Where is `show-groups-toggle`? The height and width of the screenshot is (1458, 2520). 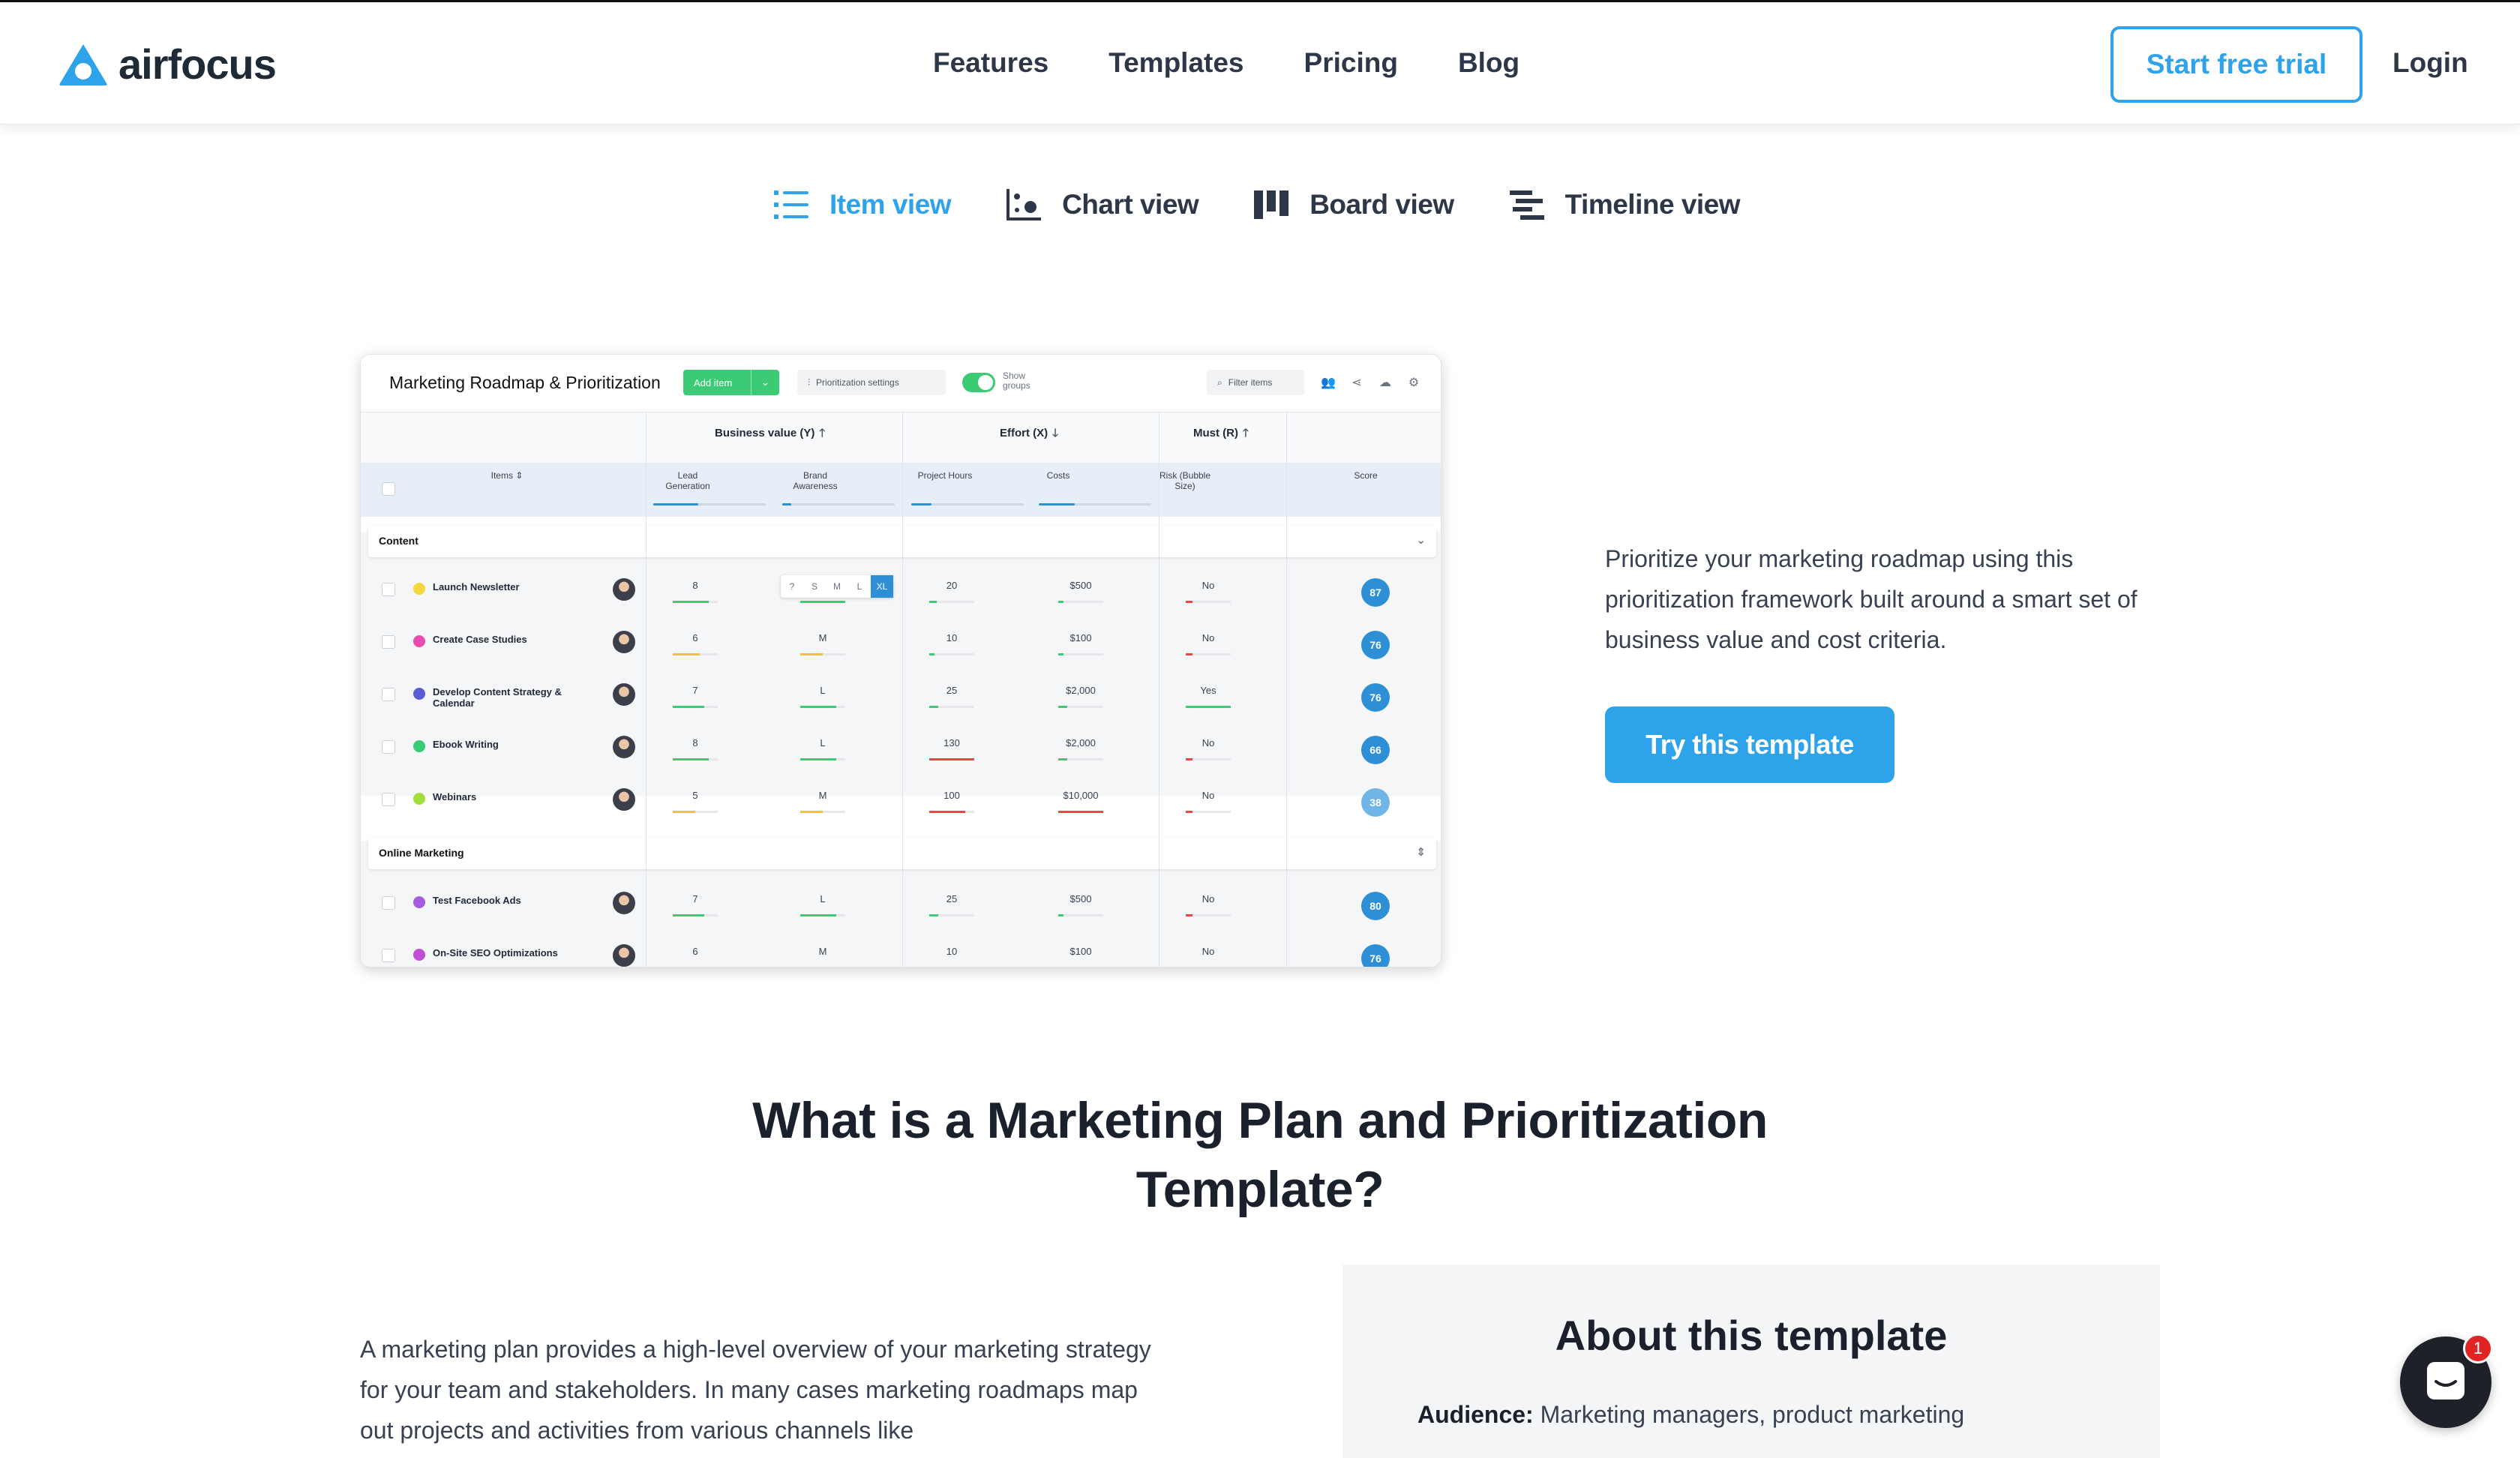 show-groups-toggle is located at coordinates (978, 382).